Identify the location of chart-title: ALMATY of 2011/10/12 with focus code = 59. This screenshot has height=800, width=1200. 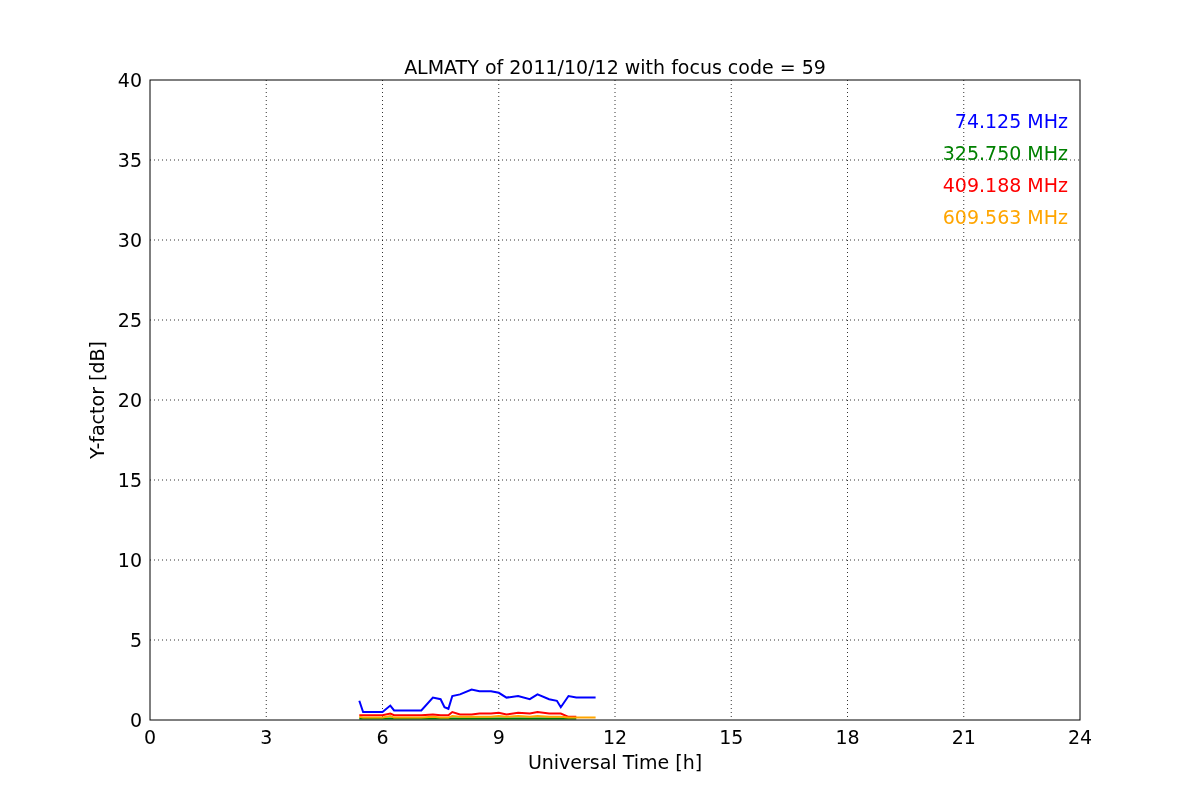
(615, 67).